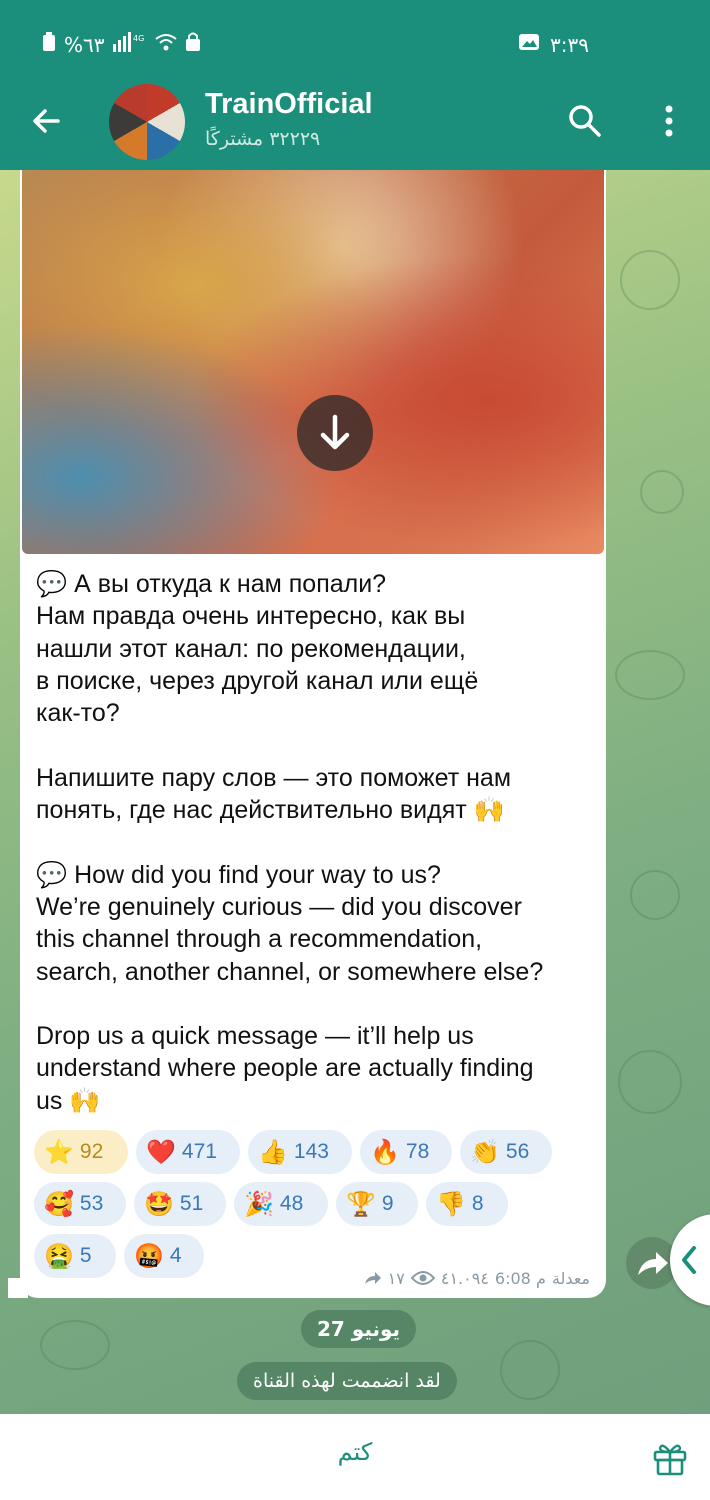  What do you see at coordinates (199, 1151) in the screenshot?
I see `reaction-count: 471` at bounding box center [199, 1151].